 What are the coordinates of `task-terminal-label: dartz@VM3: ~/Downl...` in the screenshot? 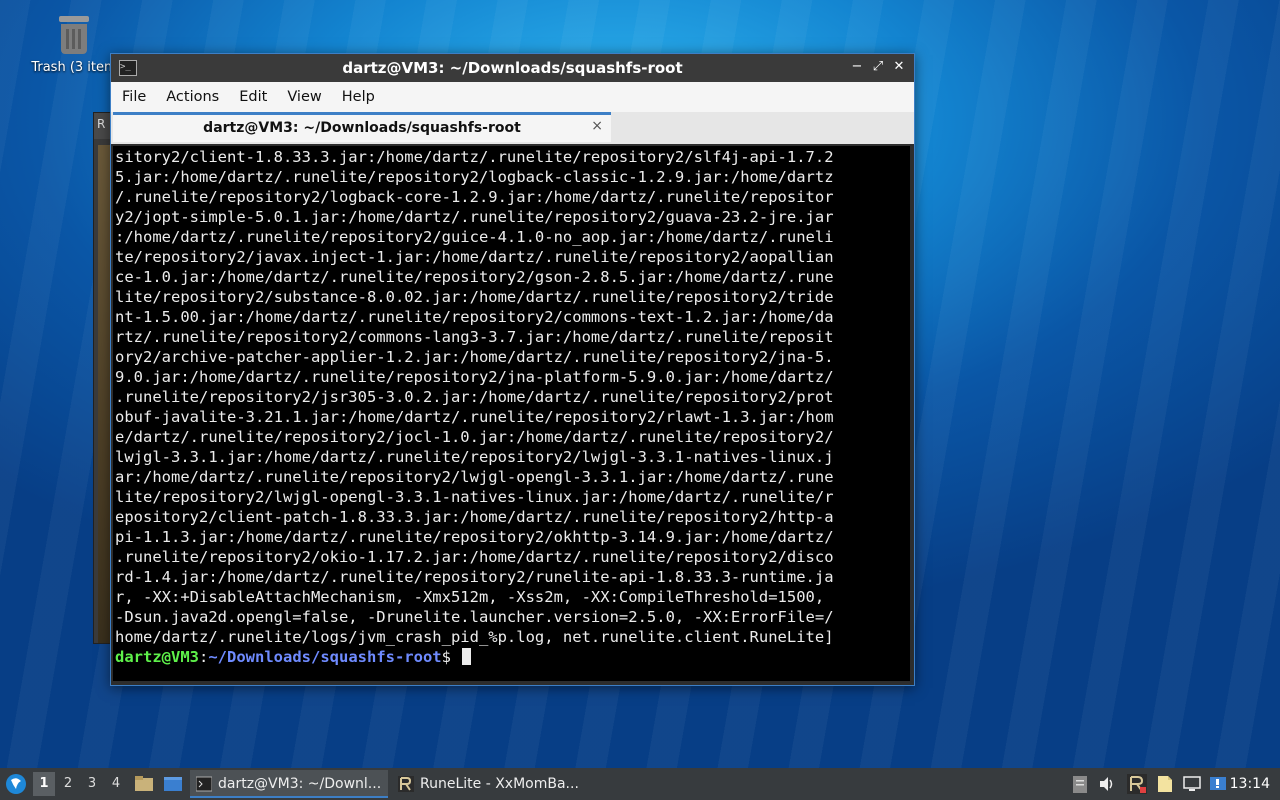 It's located at (300, 784).